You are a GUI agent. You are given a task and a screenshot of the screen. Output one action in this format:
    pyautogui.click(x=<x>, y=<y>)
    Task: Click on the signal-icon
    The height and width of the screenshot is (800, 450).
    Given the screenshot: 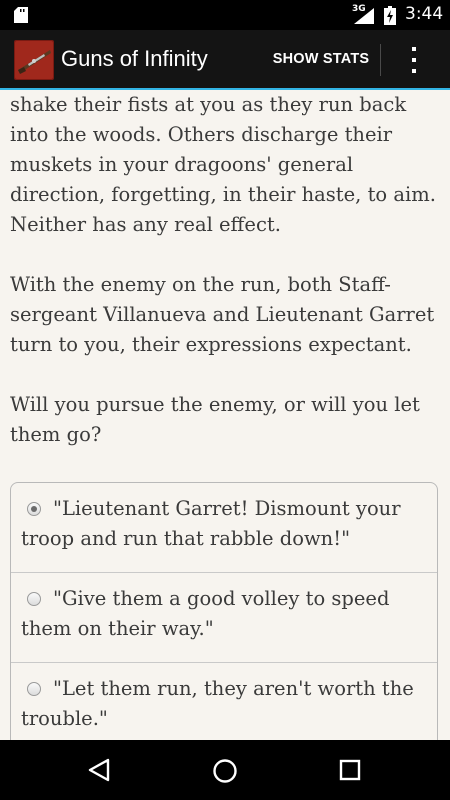 What is the action you would take?
    pyautogui.click(x=364, y=16)
    